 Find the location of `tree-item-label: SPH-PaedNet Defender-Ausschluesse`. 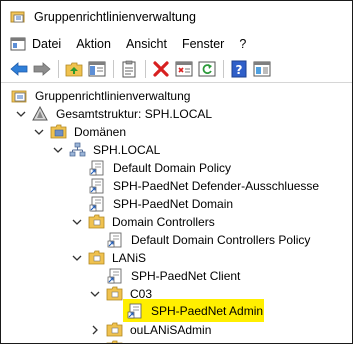

tree-item-label: SPH-PaedNet Defender-Ausschluesse is located at coordinates (216, 186).